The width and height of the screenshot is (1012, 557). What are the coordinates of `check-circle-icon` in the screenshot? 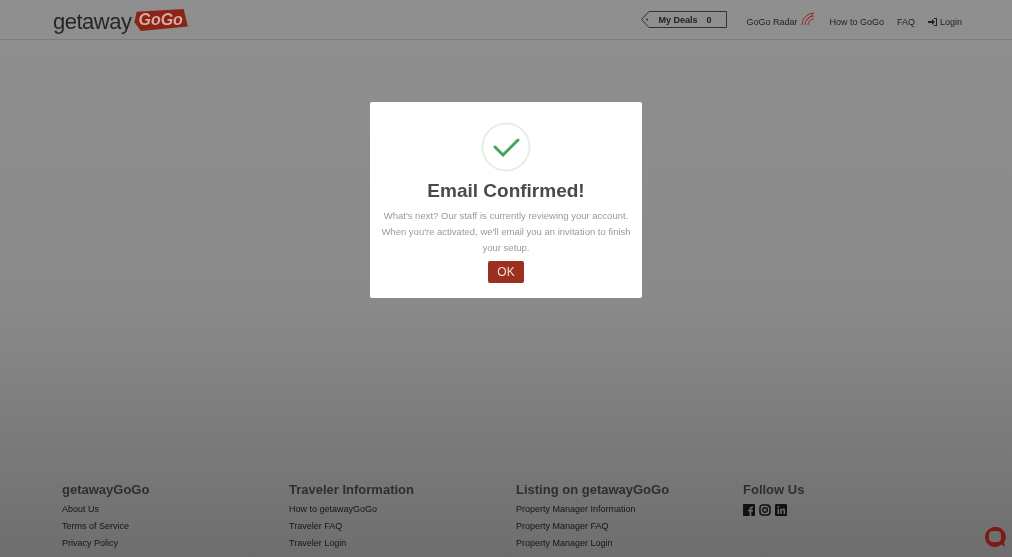 It's located at (506, 147).